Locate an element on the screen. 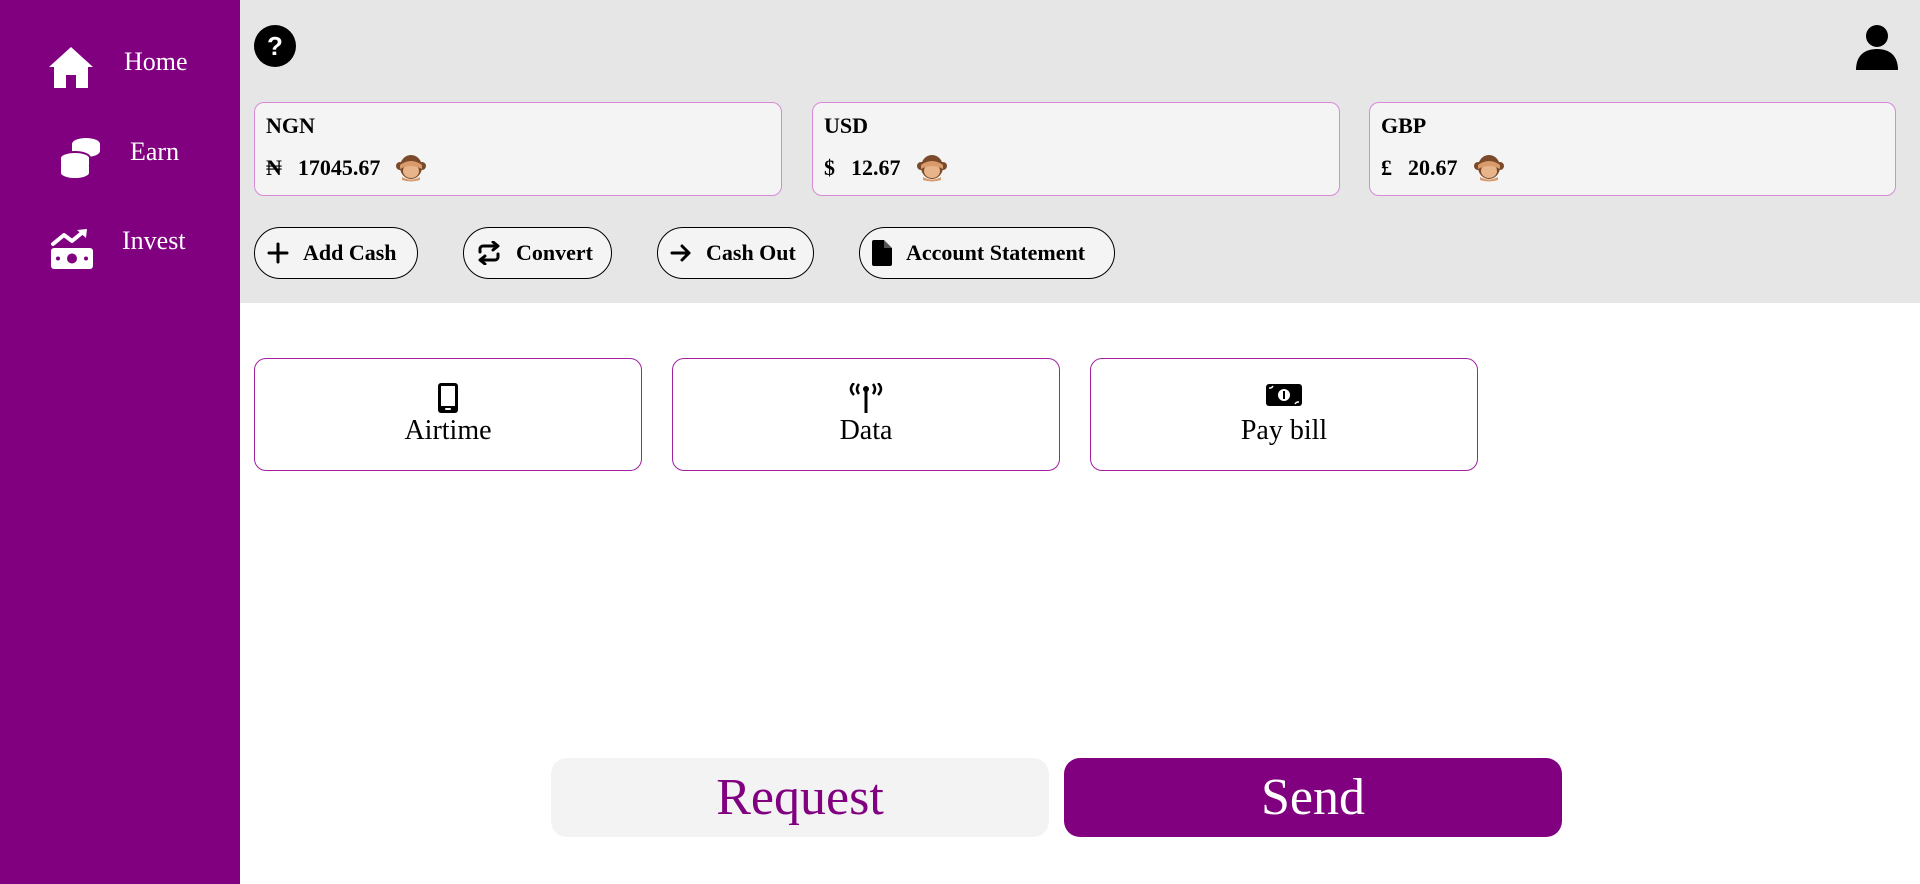 The width and height of the screenshot is (1920, 884). balance-amount: 20.67 is located at coordinates (1433, 167).